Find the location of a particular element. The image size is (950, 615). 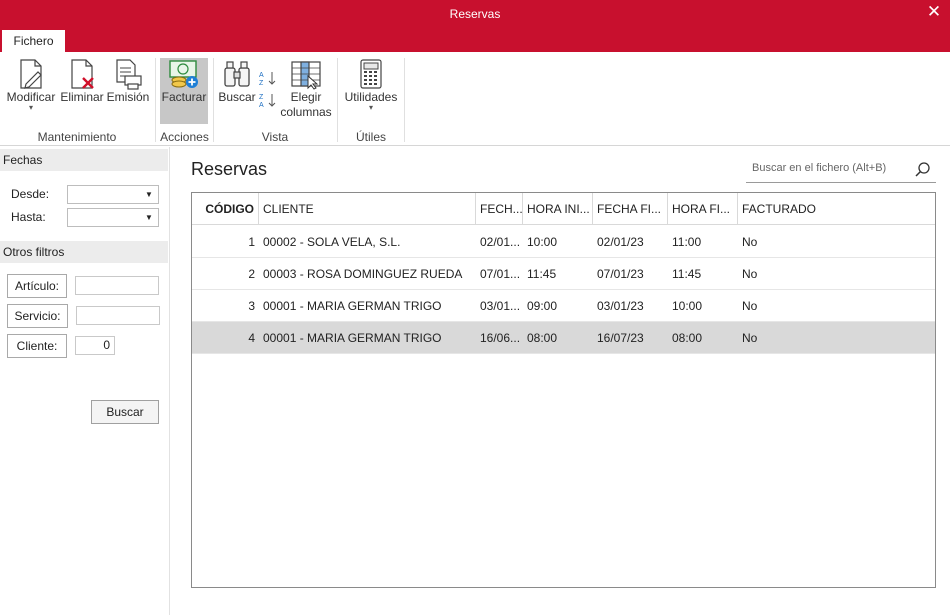

ribbon-tabstrip: Fichero is located at coordinates (475, 41).